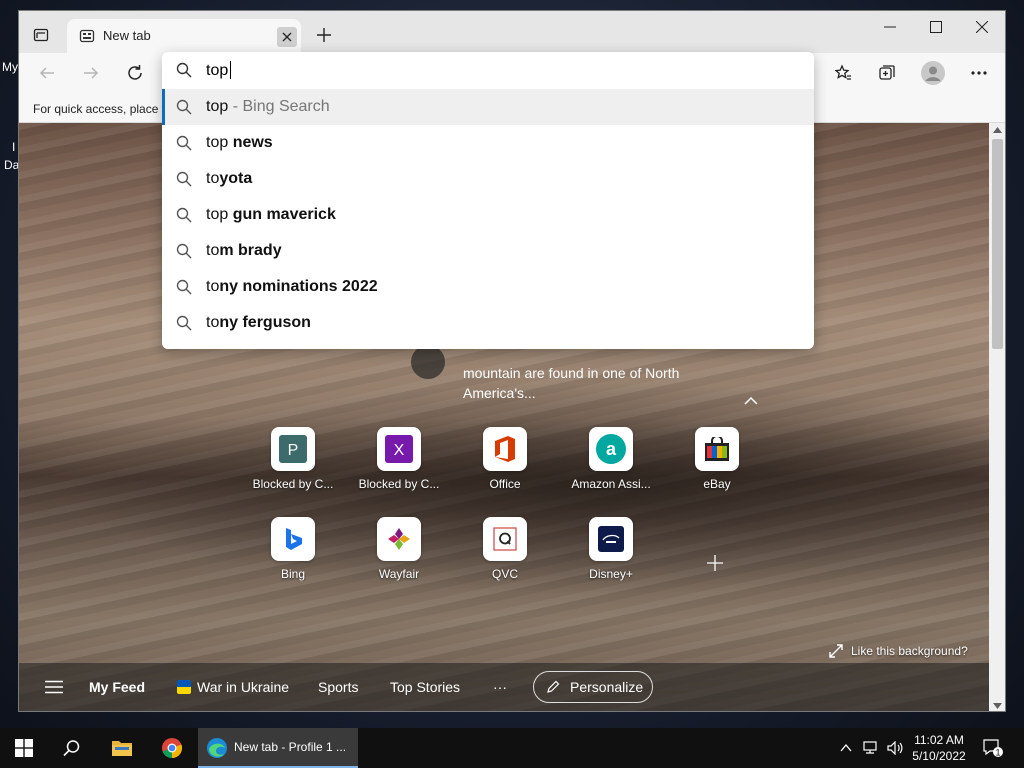 The image size is (1024, 768). What do you see at coordinates (715, 563) in the screenshot?
I see `add-site-icon` at bounding box center [715, 563].